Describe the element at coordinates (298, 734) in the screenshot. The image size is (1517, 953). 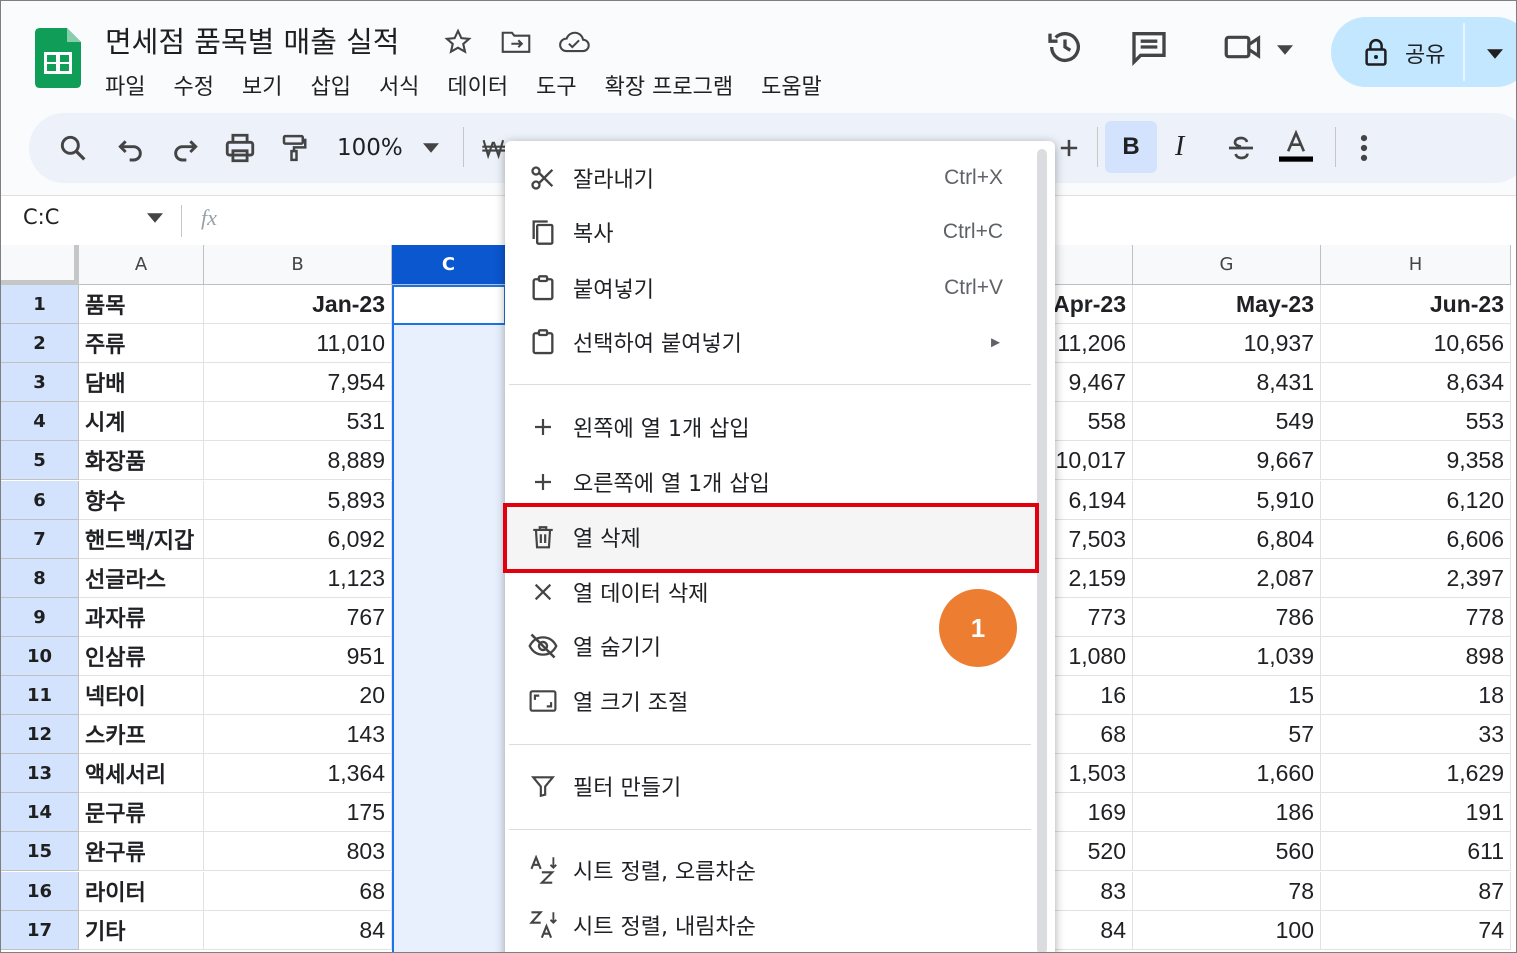
I see `table-cell: 143` at that location.